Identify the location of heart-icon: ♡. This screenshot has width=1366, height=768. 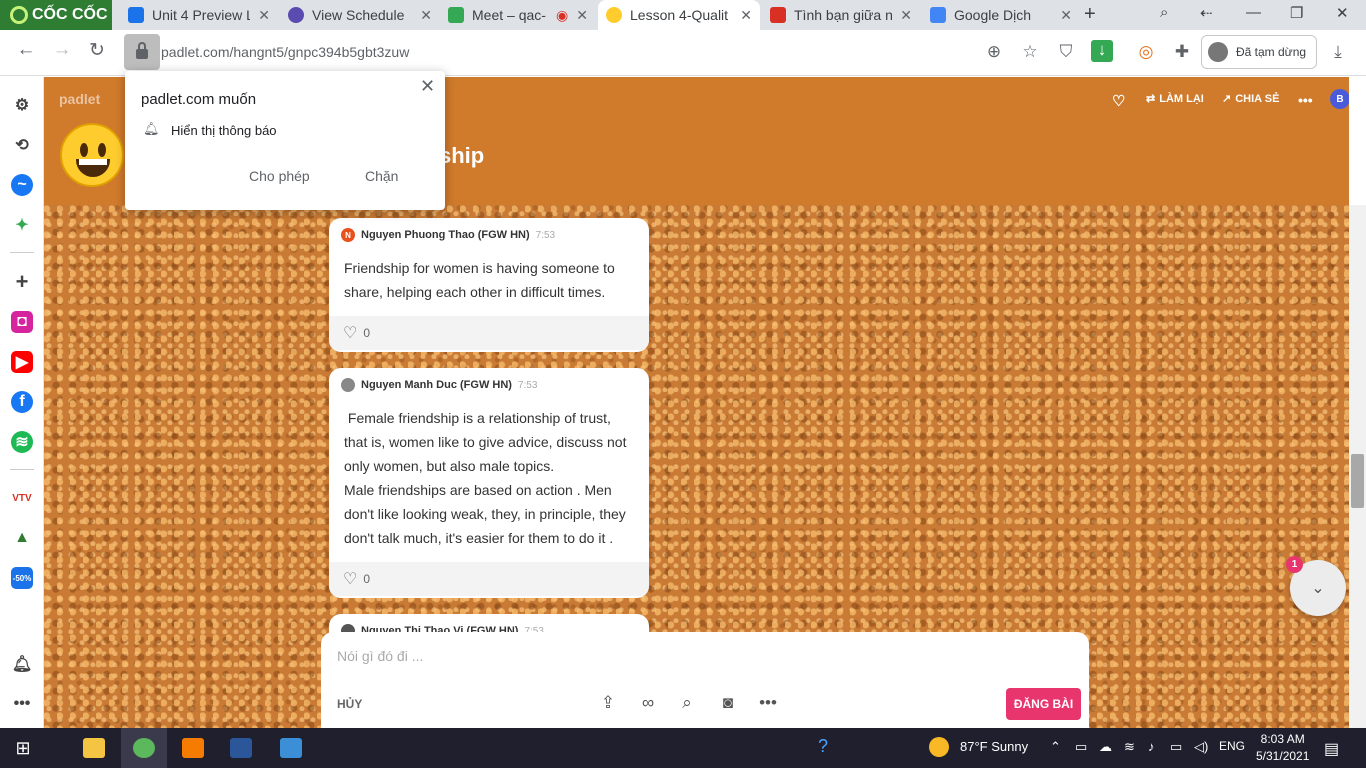
(1118, 101).